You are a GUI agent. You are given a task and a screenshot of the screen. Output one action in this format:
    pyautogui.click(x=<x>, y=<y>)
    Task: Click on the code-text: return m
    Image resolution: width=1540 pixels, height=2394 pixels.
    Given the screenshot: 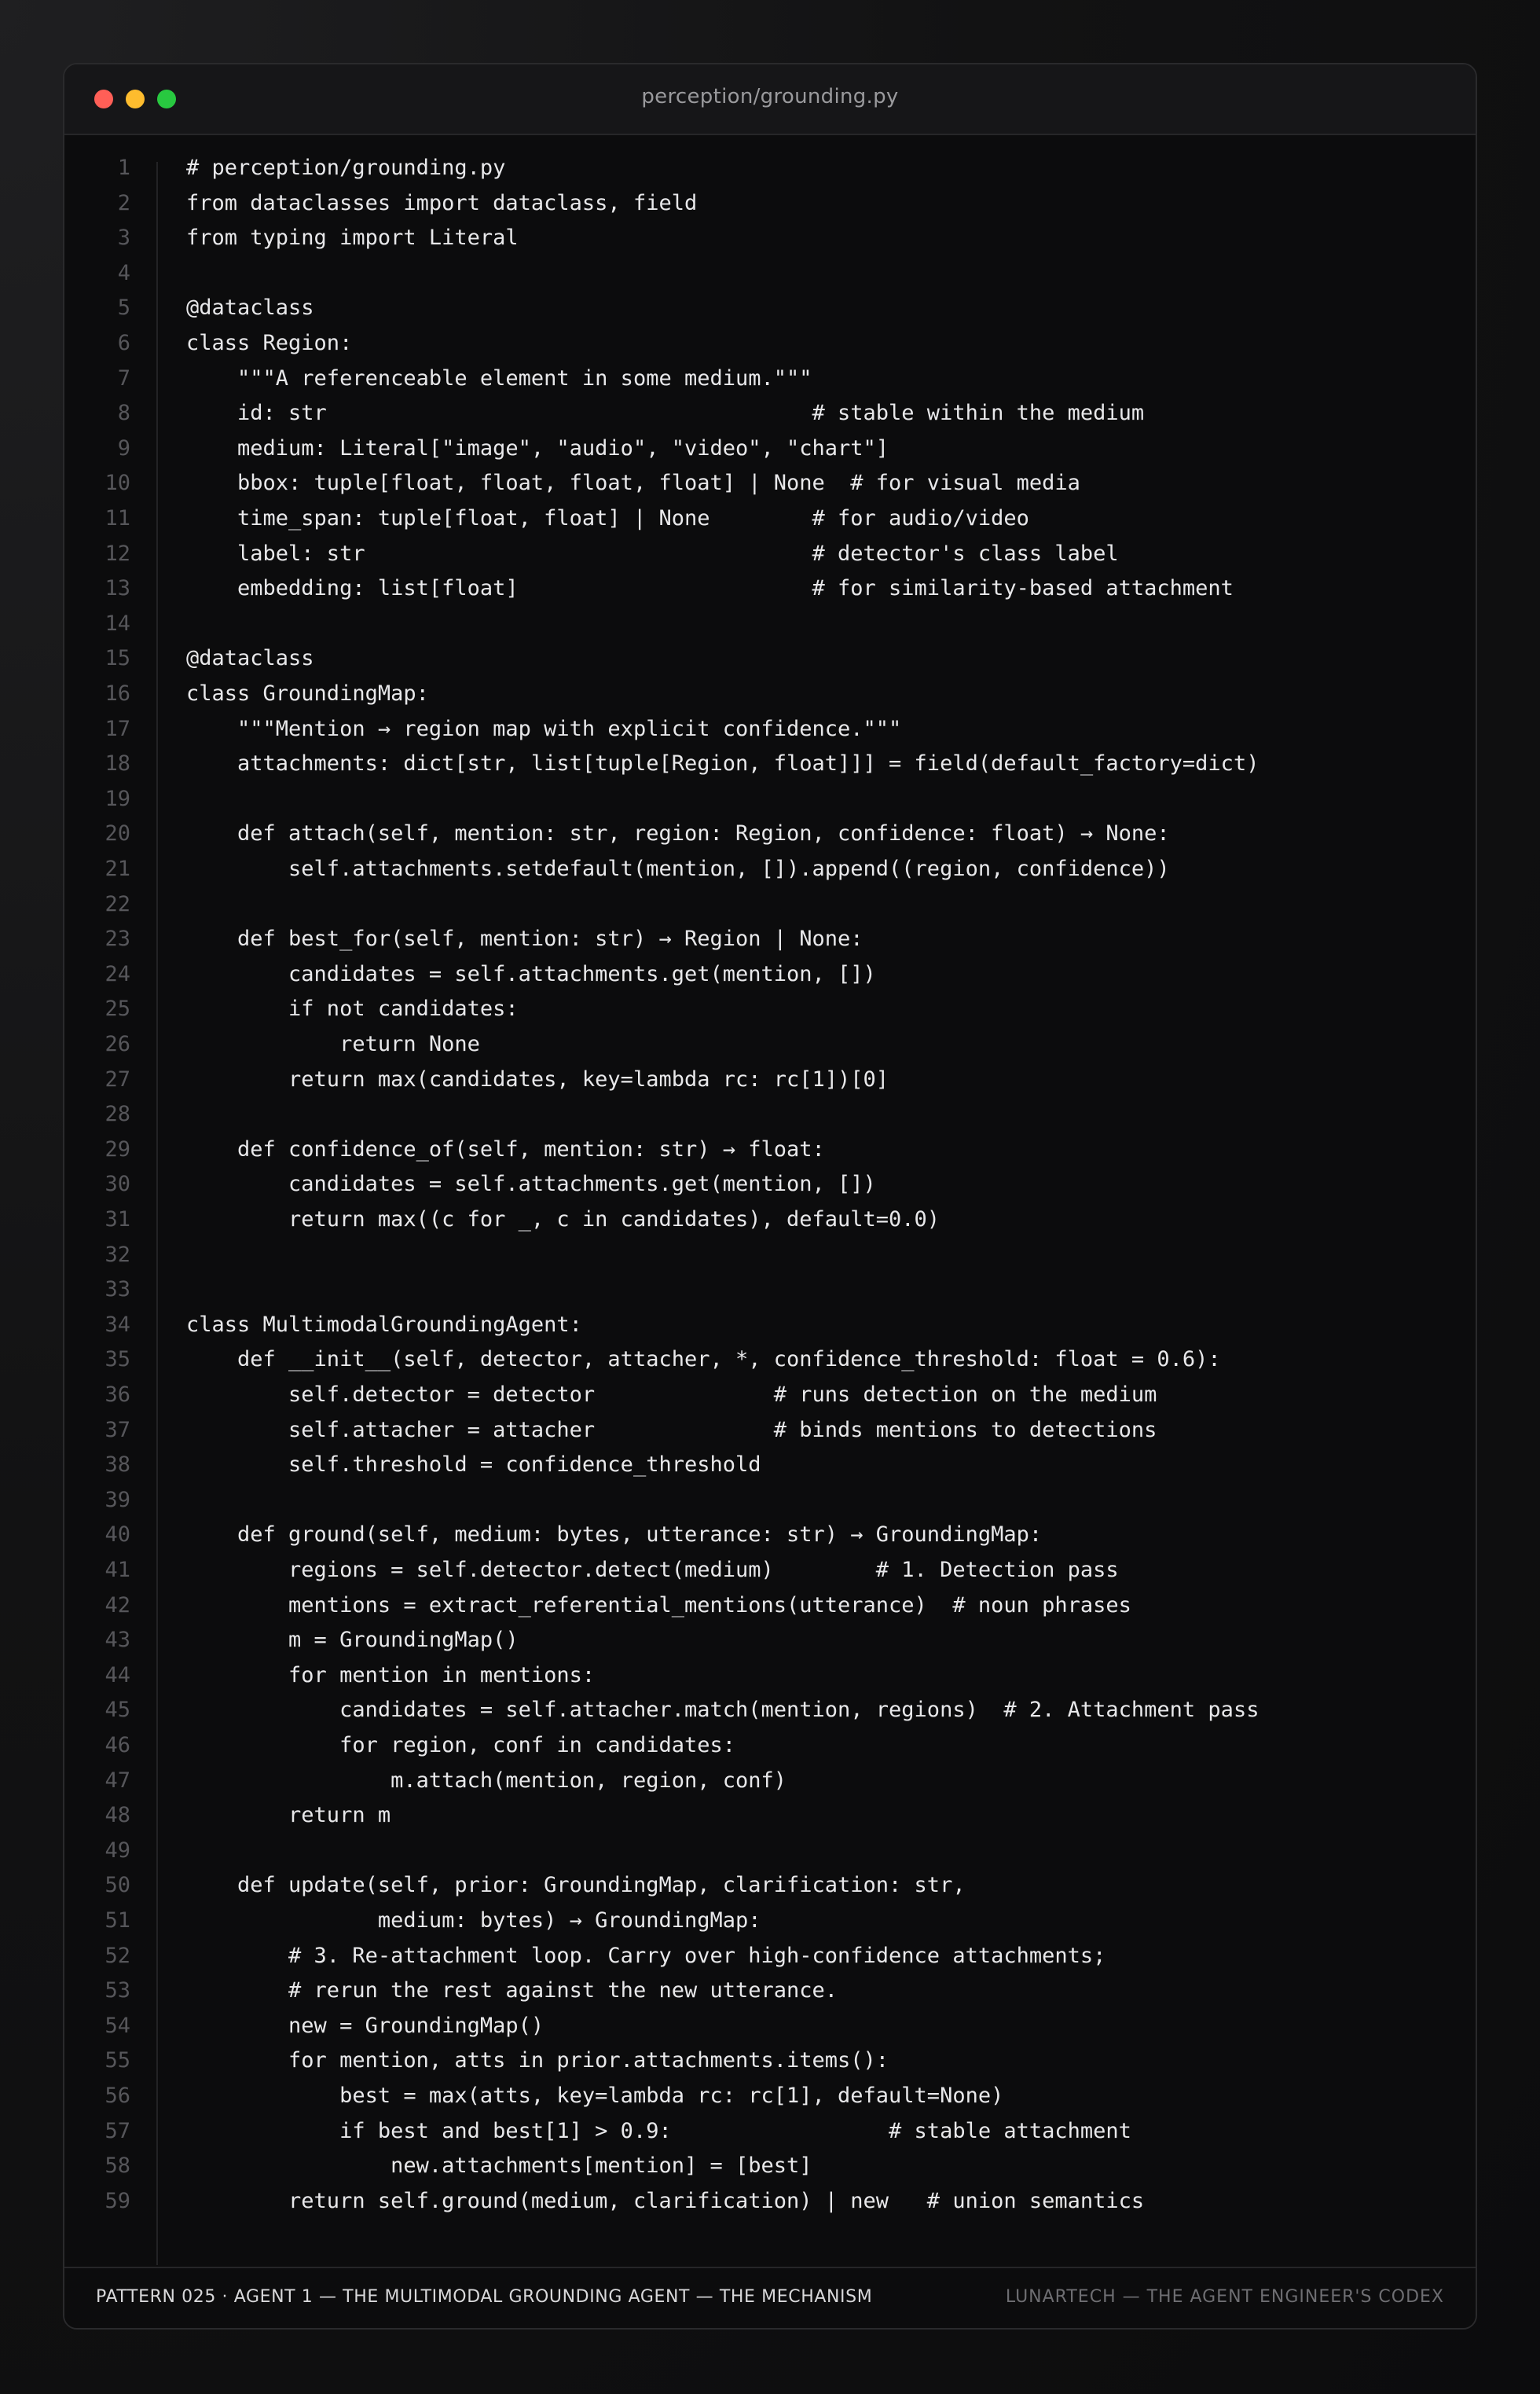 What is the action you would take?
    pyautogui.click(x=288, y=1816)
    